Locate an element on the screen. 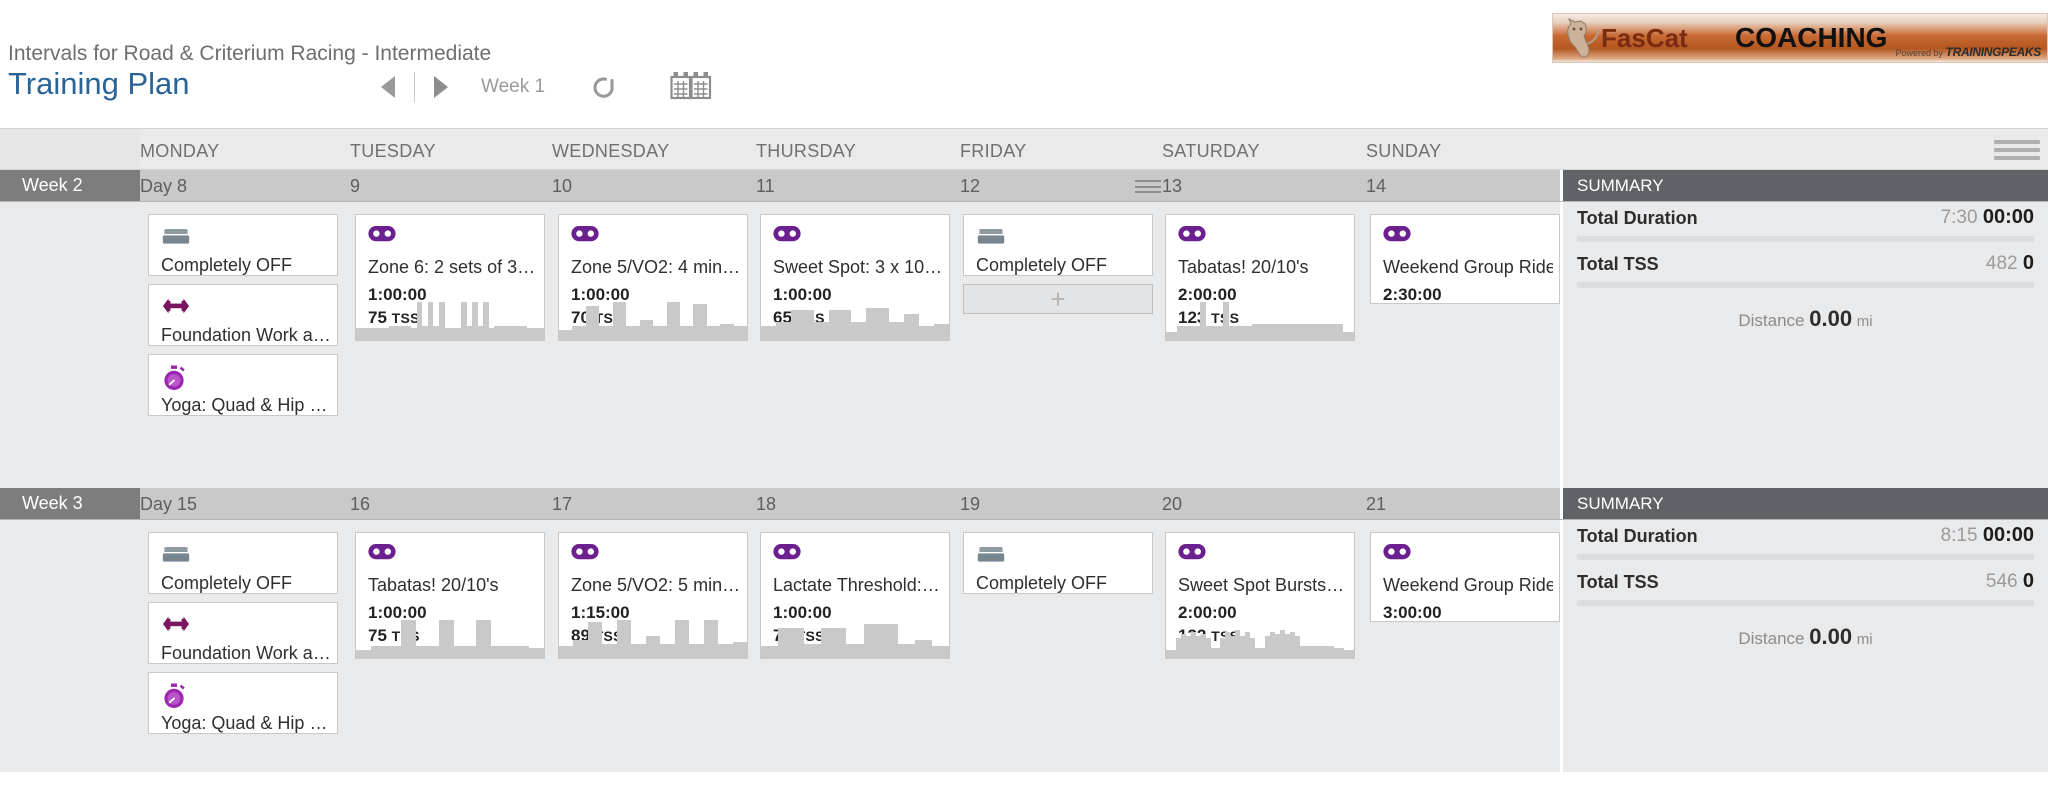 This screenshot has height=807, width=2048. calendar-icon is located at coordinates (691, 86).